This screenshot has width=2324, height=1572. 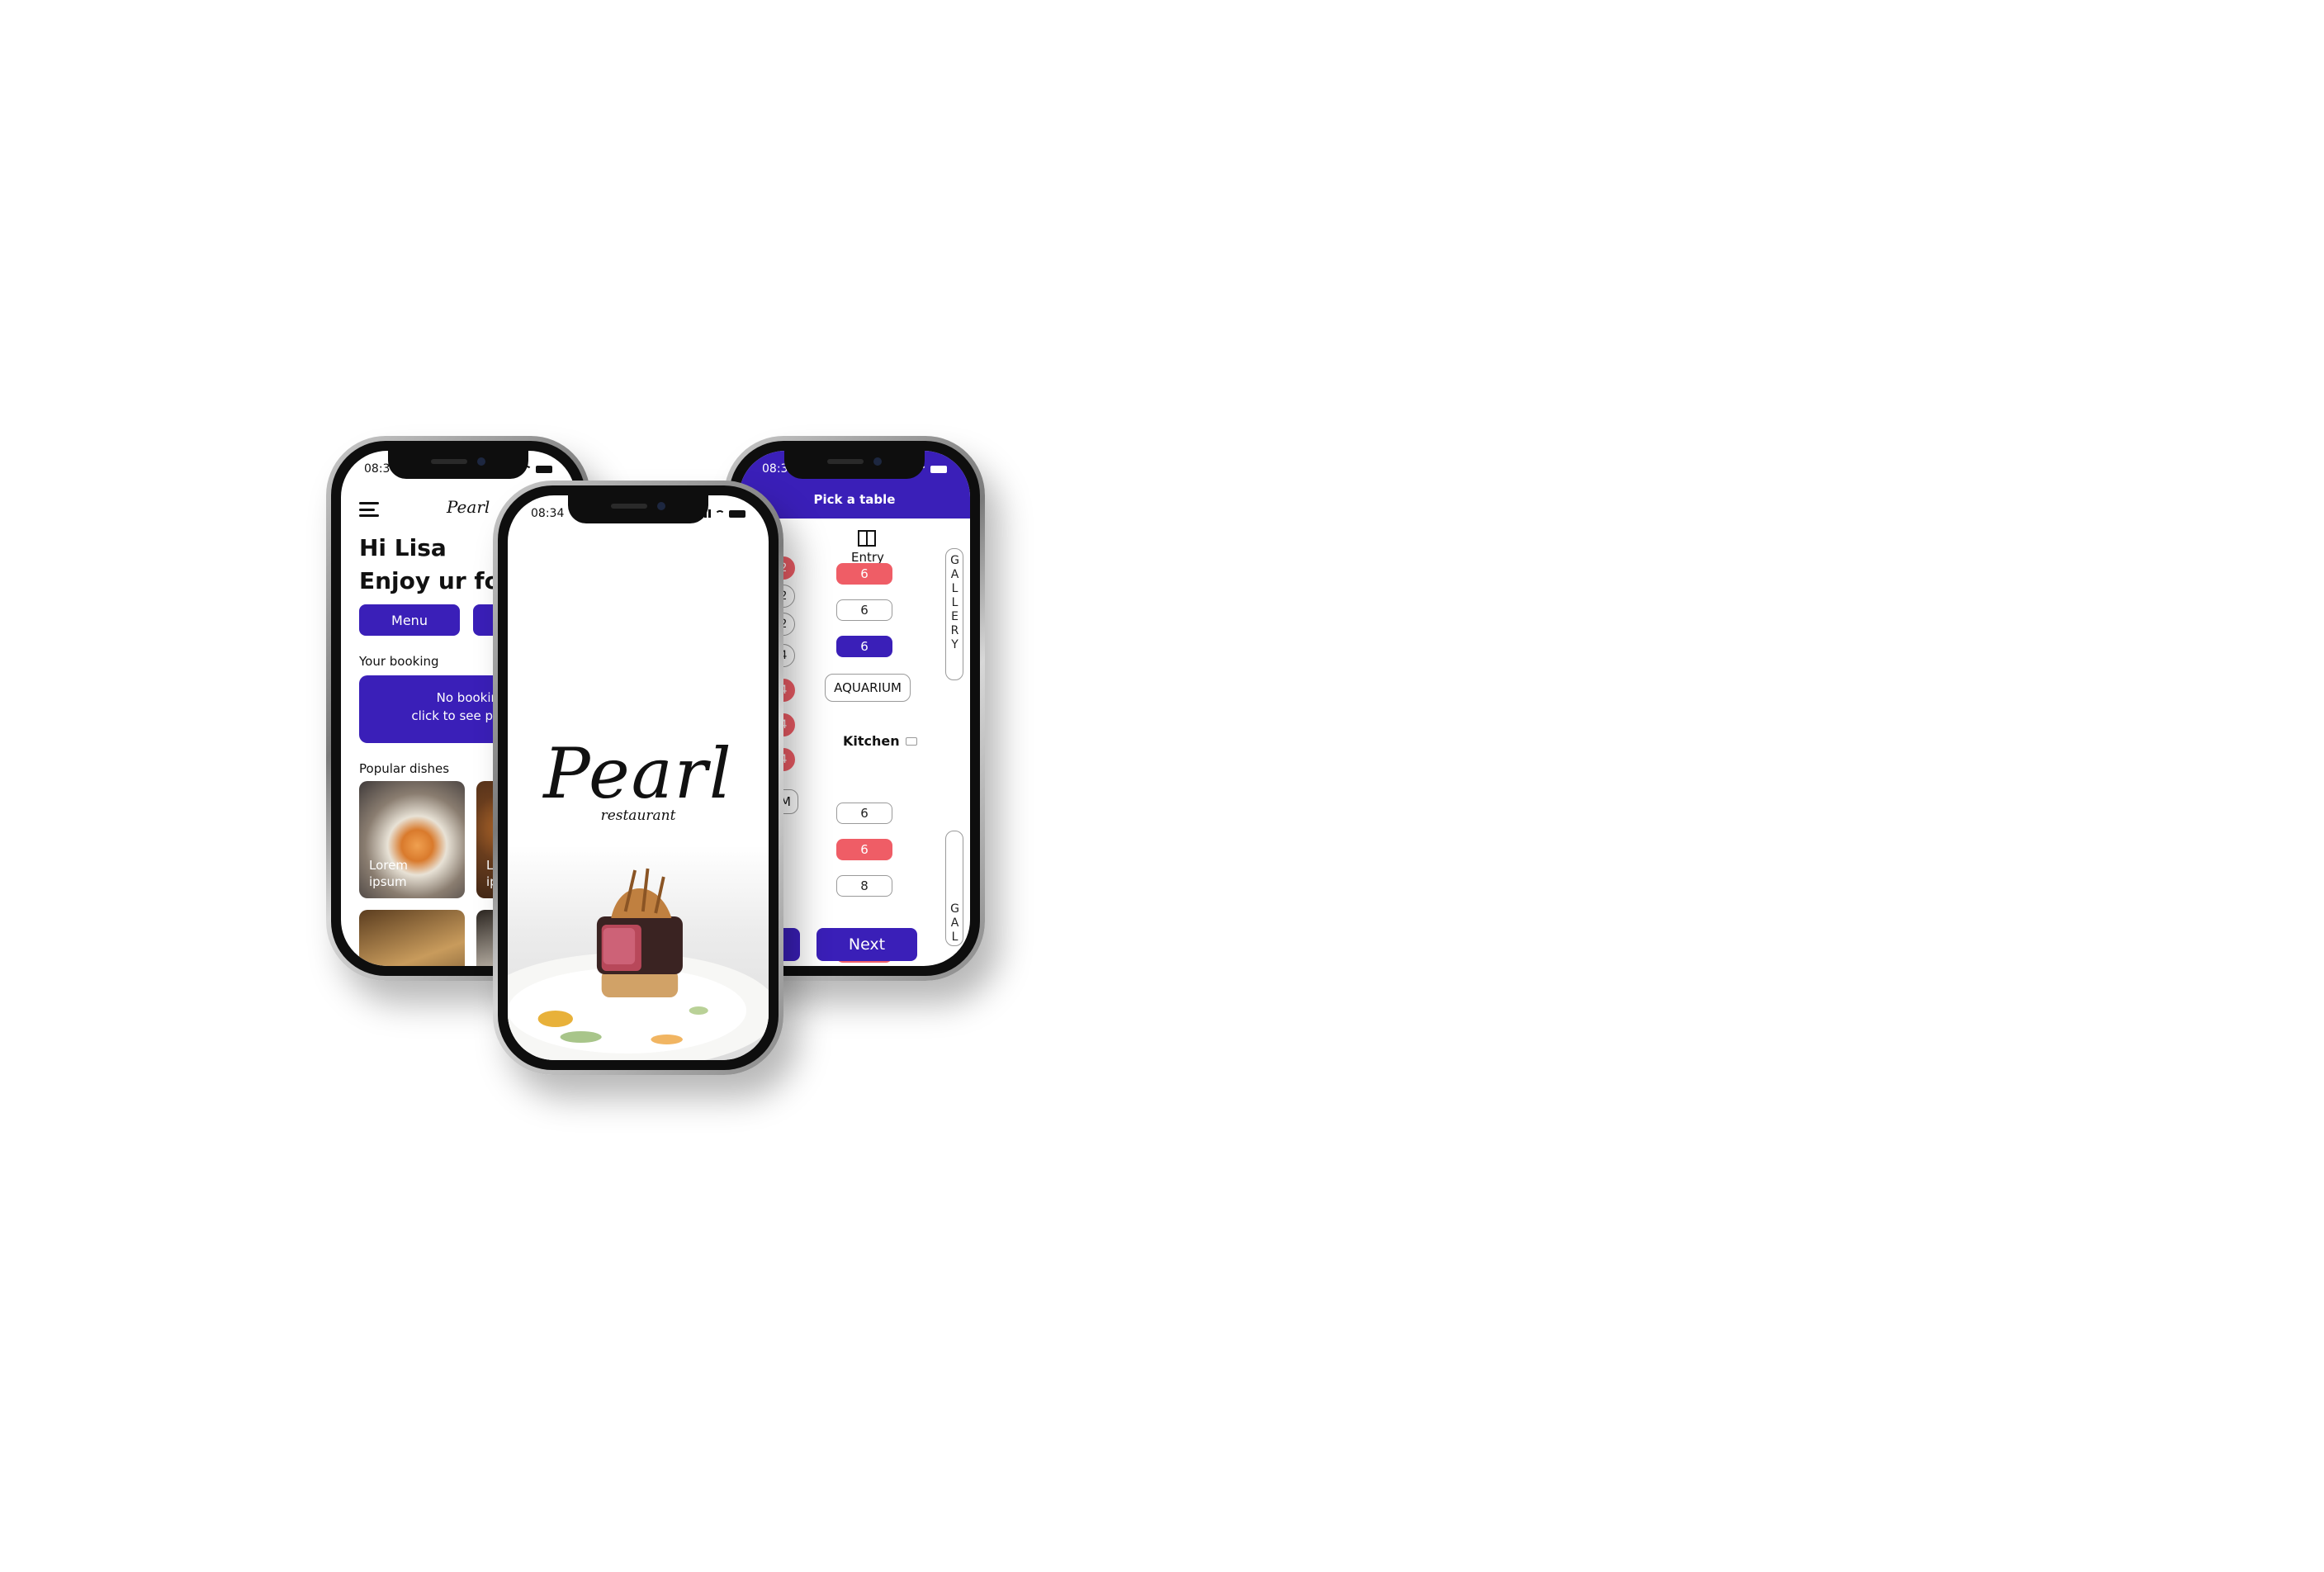 I want to click on dish-label: Lorem ipsum, so click(x=389, y=873).